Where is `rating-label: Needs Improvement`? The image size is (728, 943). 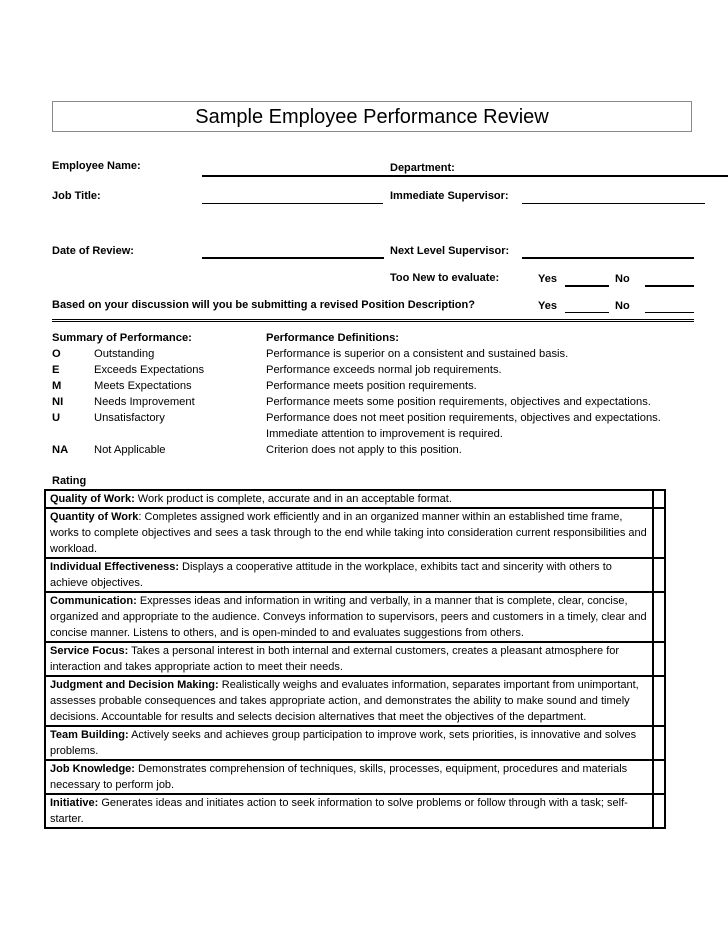 rating-label: Needs Improvement is located at coordinates (144, 402).